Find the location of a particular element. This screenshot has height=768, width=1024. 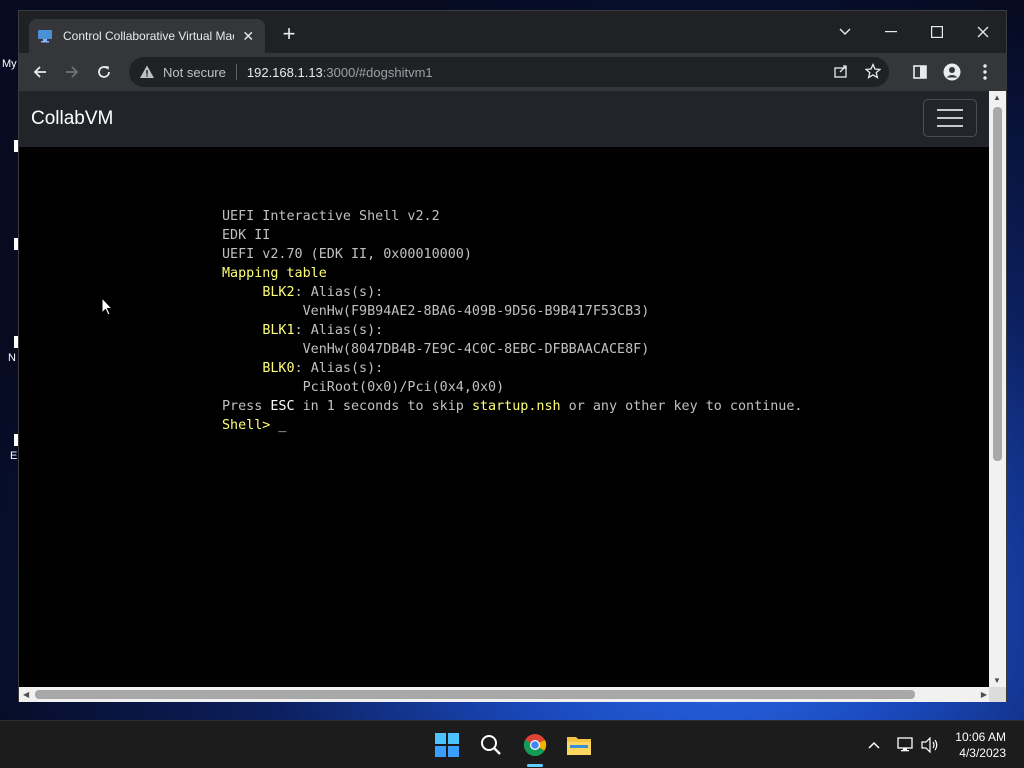

kebab-menu-icon is located at coordinates (985, 72).